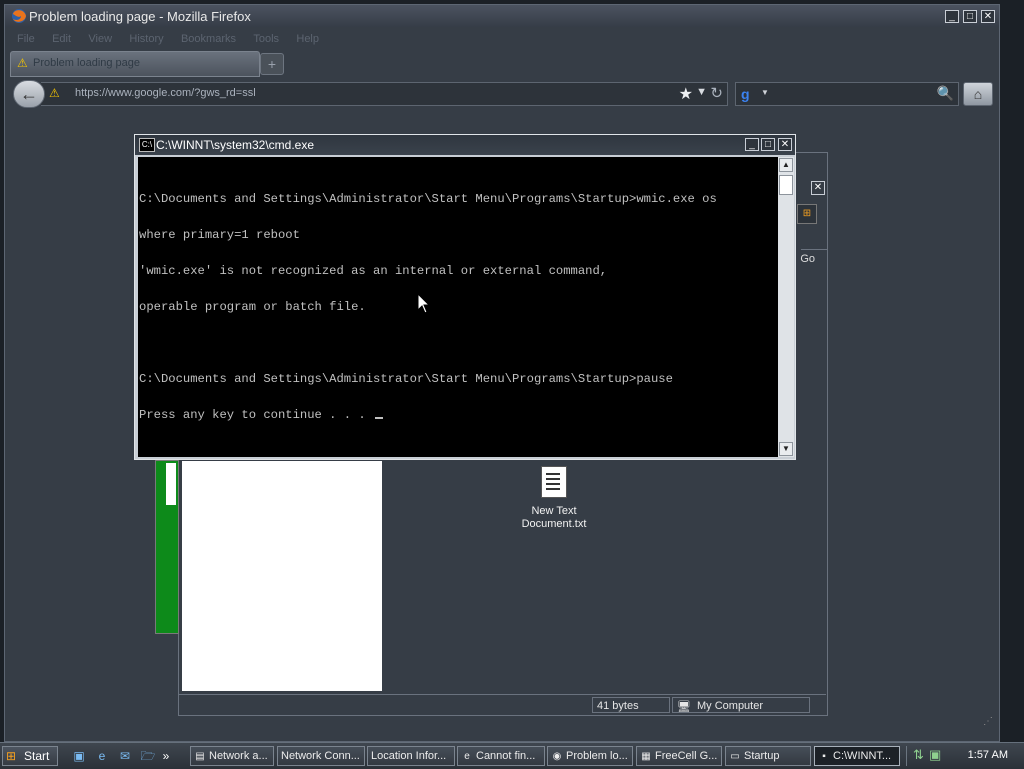 This screenshot has height=769, width=1024. Describe the element at coordinates (282, 576) in the screenshot. I see `left-pane` at that location.